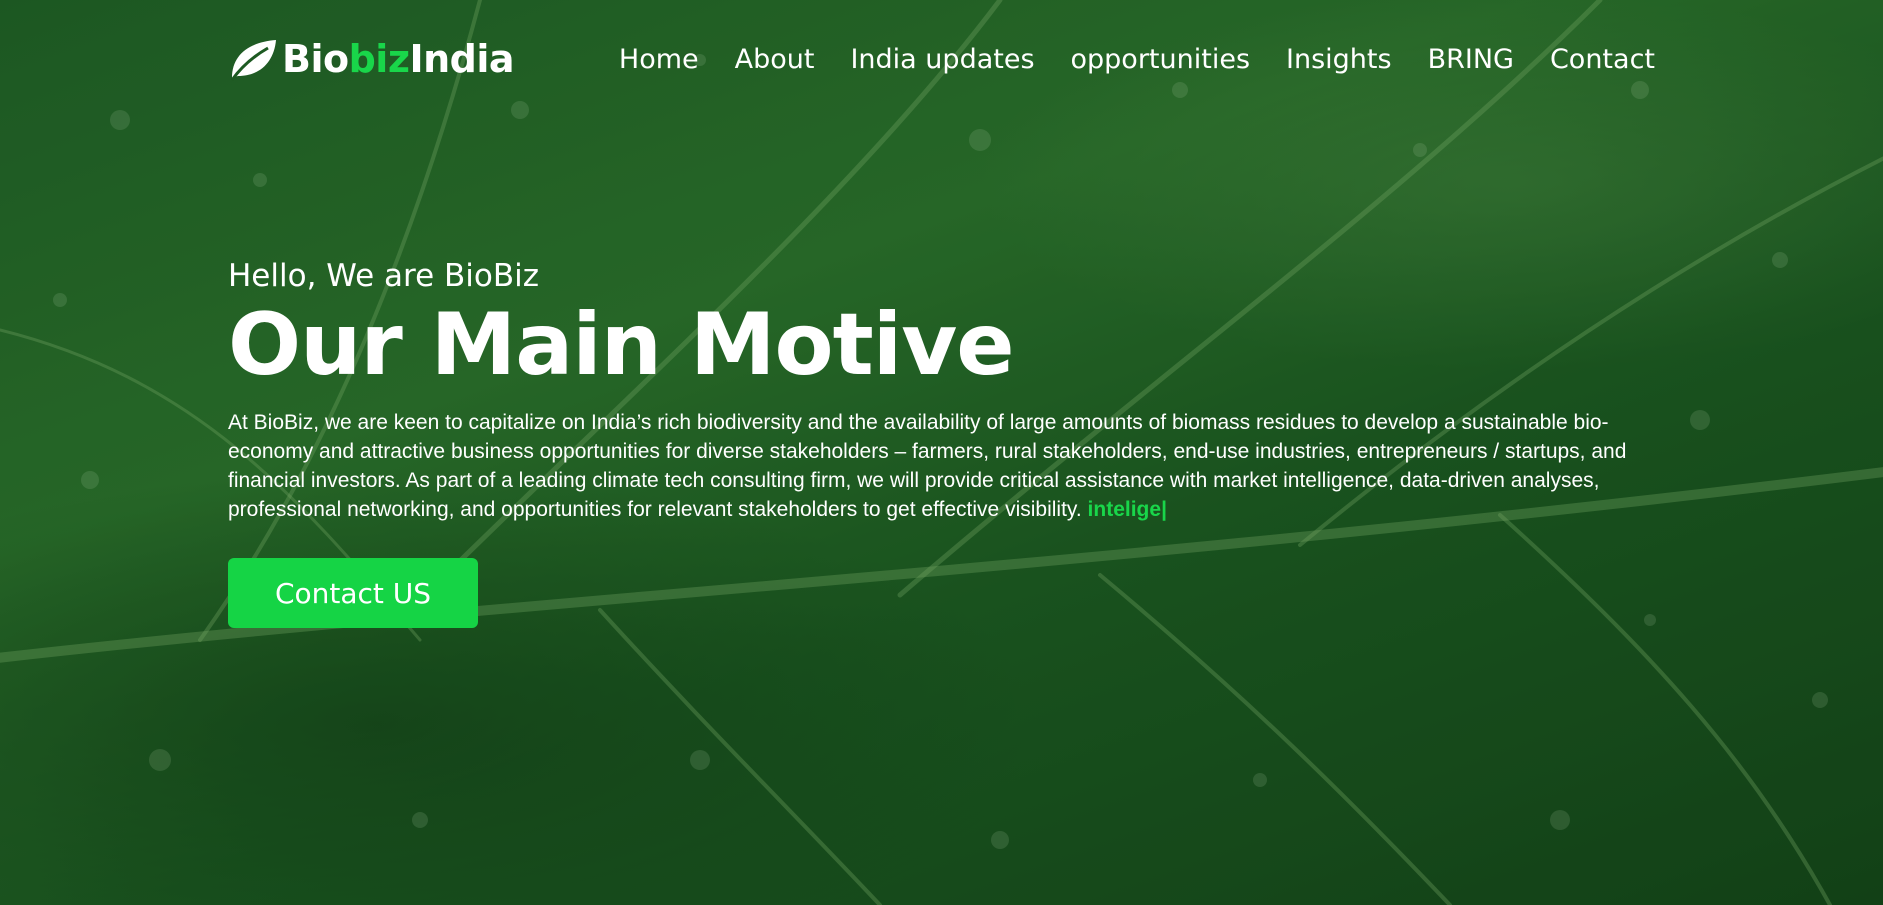 This screenshot has height=905, width=1883. What do you see at coordinates (1164, 510) in the screenshot?
I see `typing-cursor: |` at bounding box center [1164, 510].